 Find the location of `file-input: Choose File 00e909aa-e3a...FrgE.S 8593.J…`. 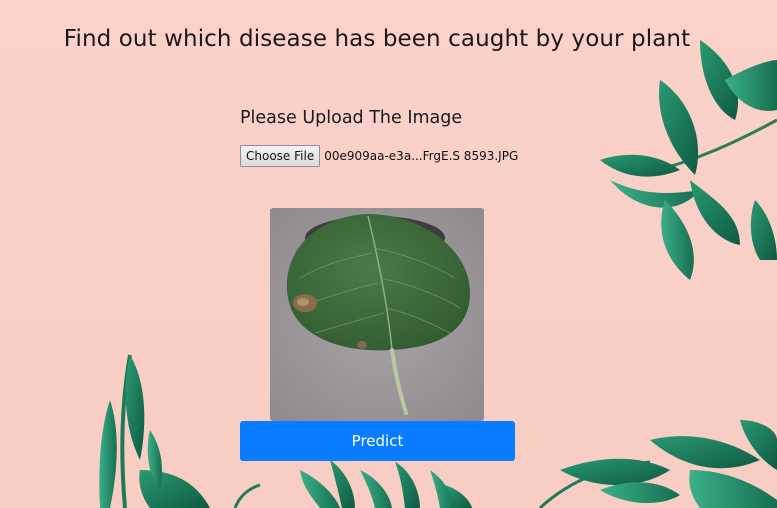

file-input: Choose File 00e909aa-e3a...FrgE.S 8593.J… is located at coordinates (379, 156).